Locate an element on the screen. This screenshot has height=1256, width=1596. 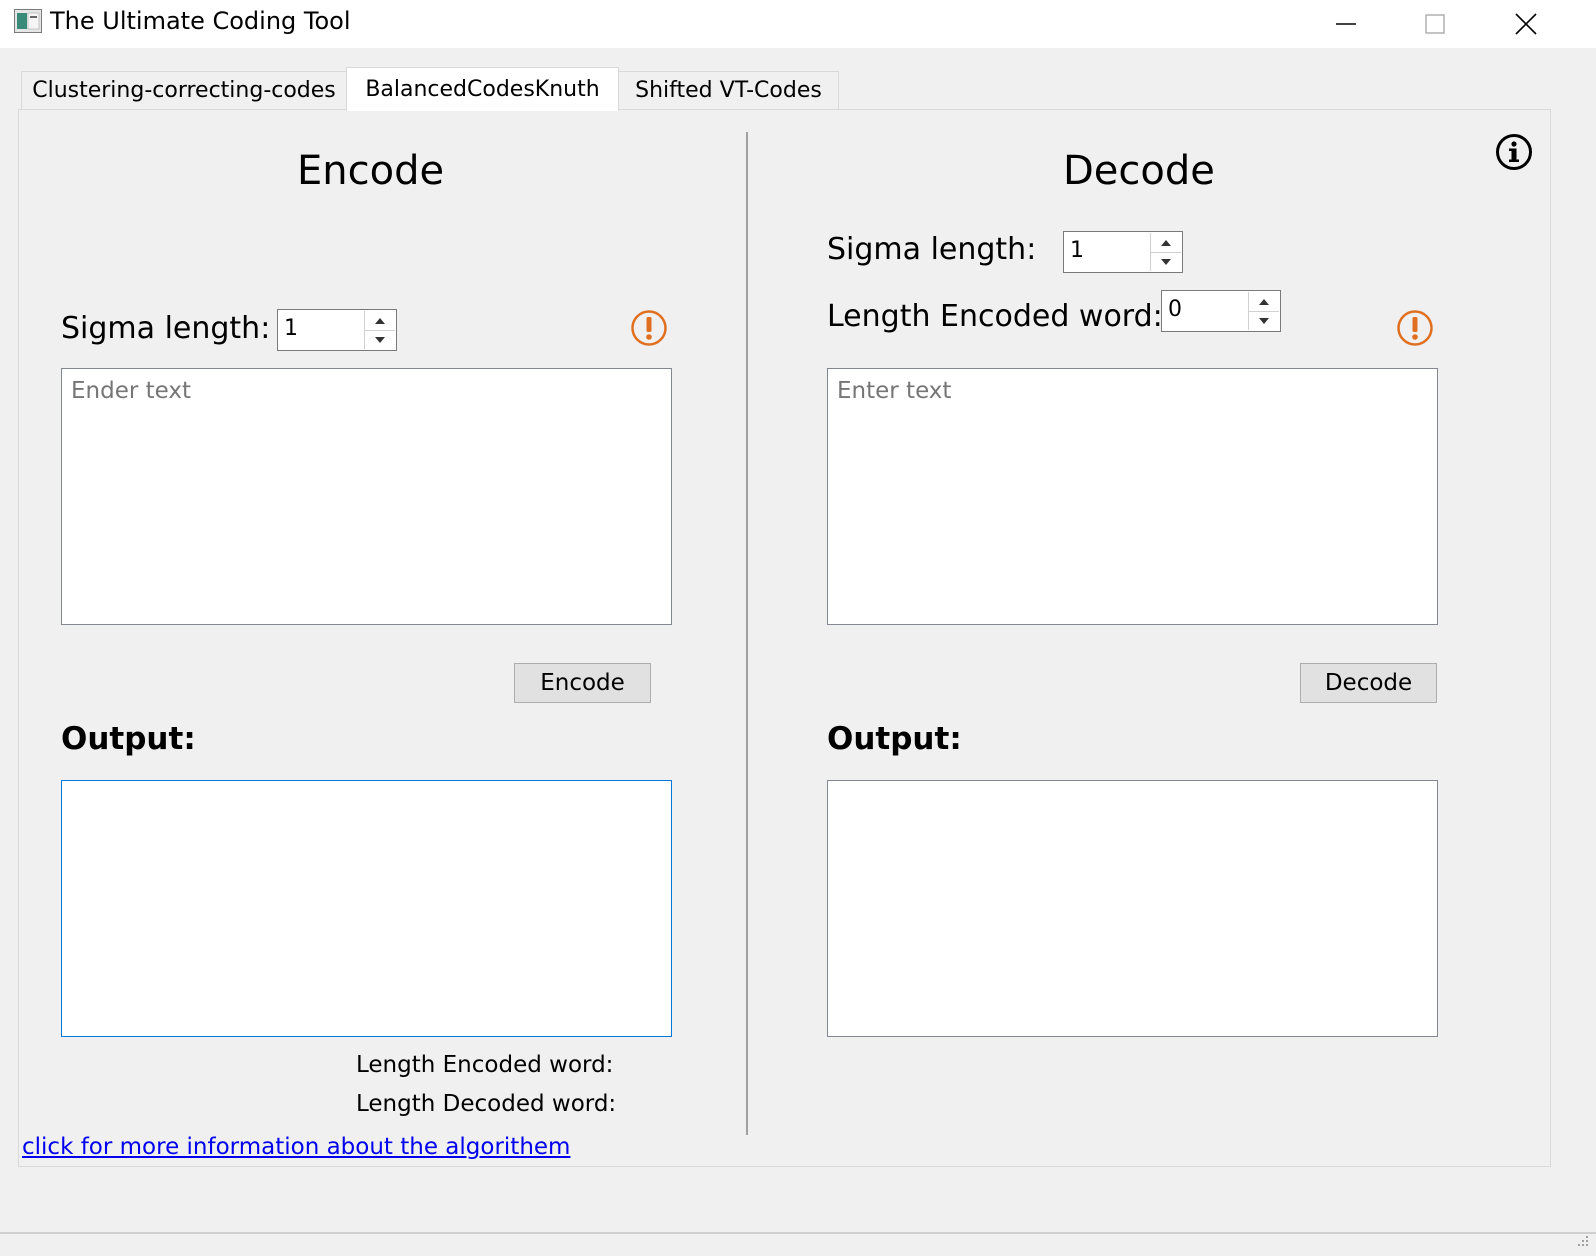
decode-sigma-label: Sigma length: is located at coordinates (932, 249).